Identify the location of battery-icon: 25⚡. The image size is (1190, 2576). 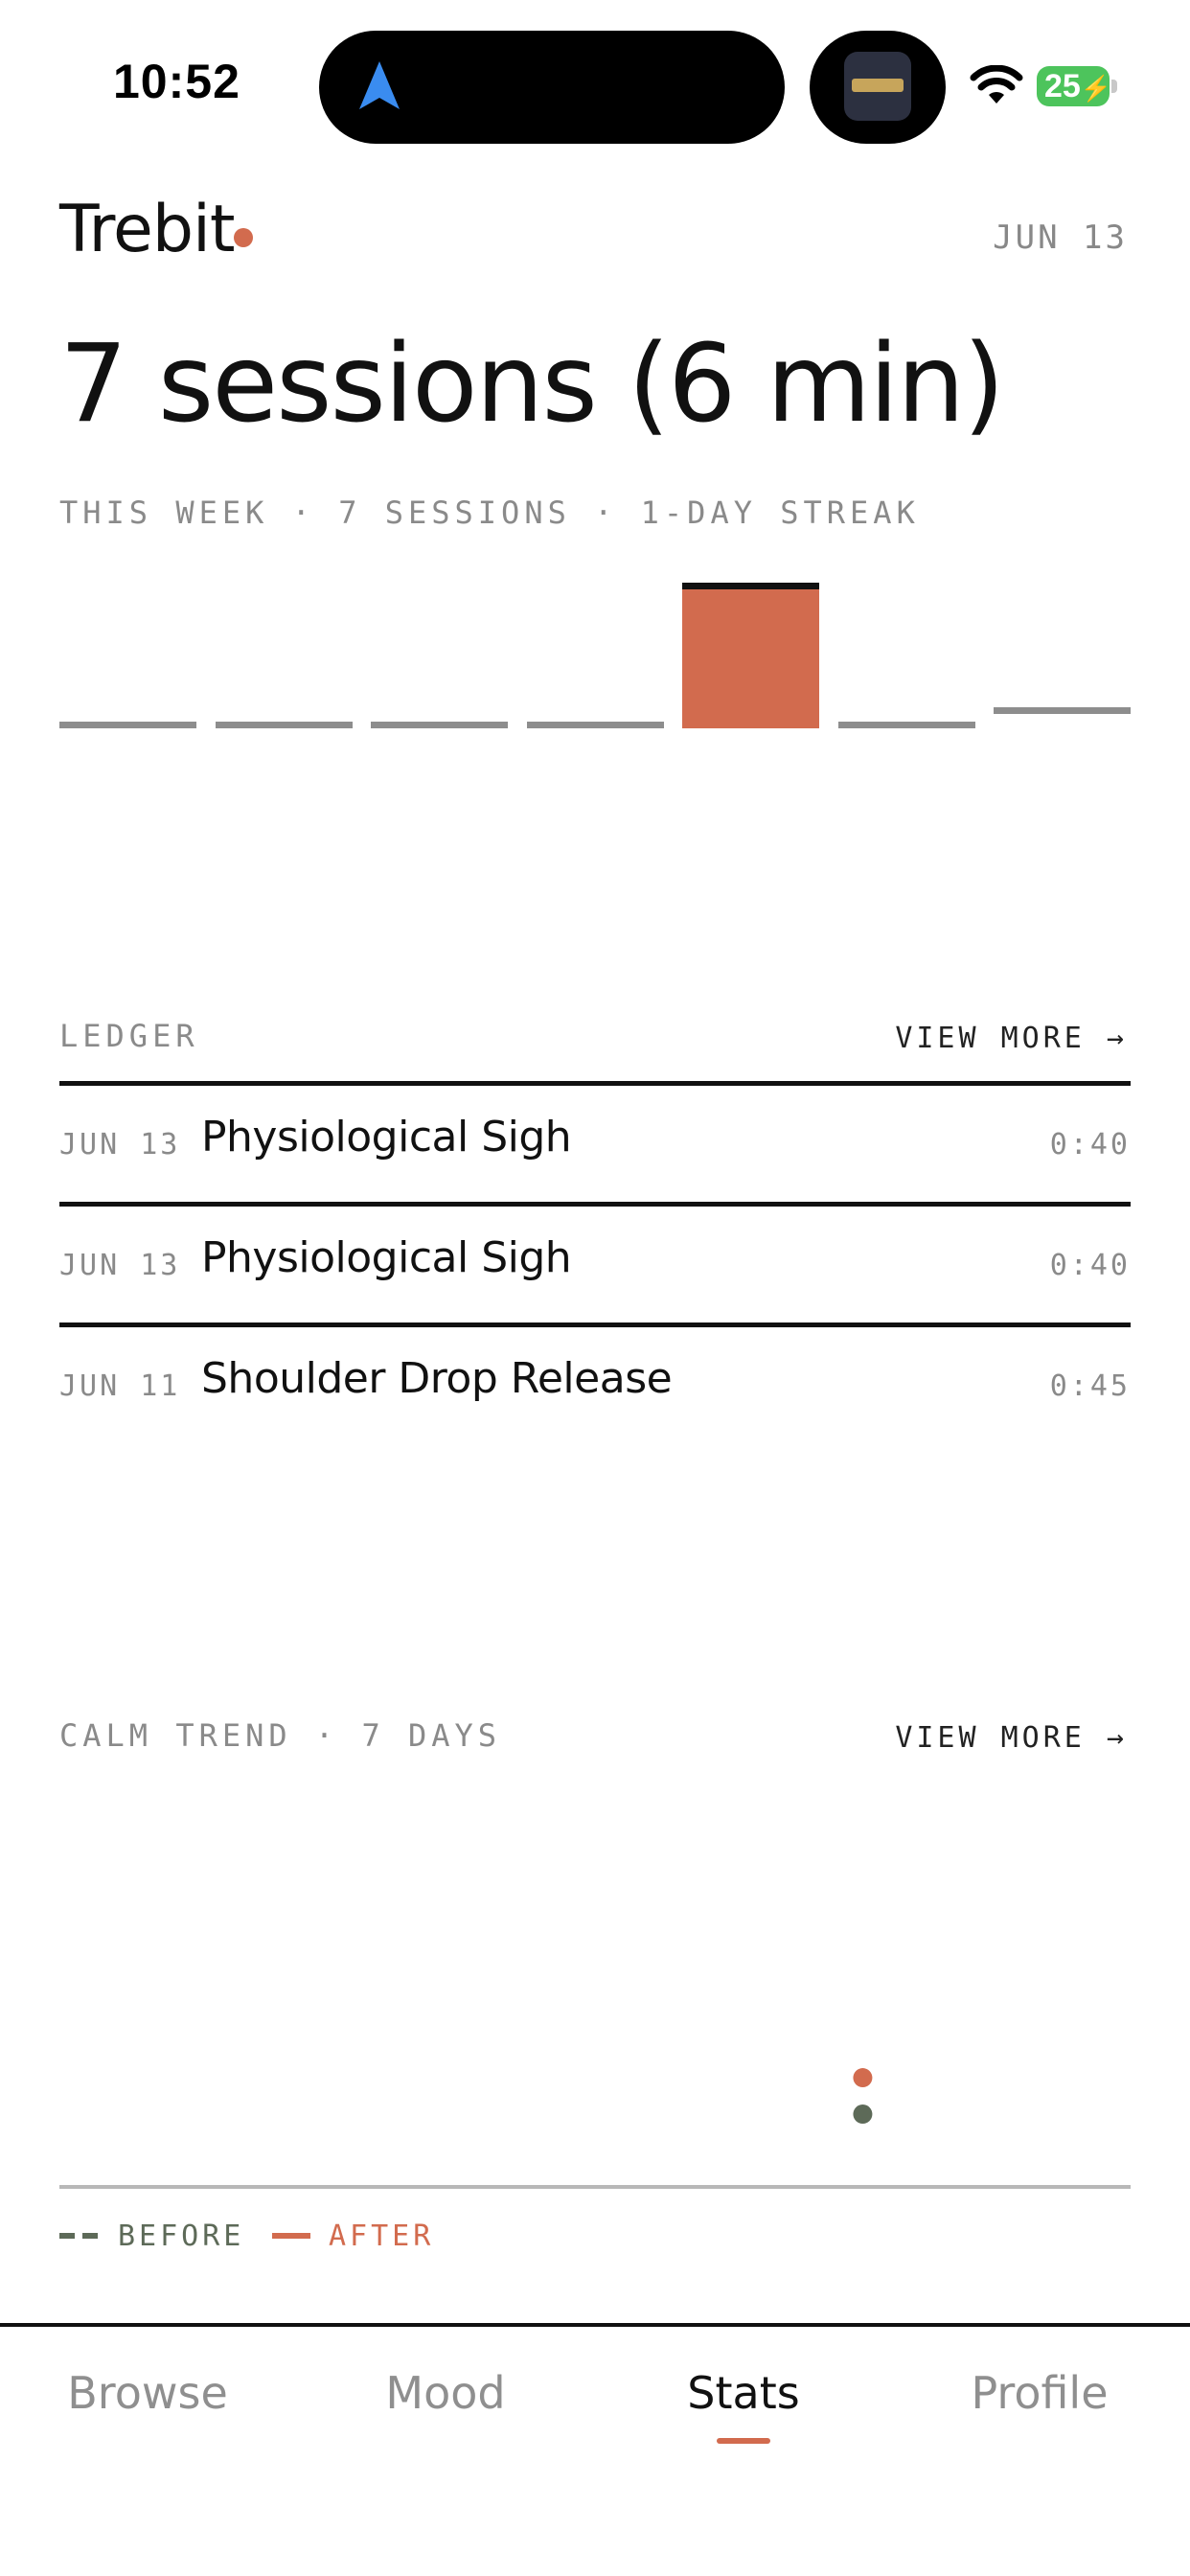
(1074, 86).